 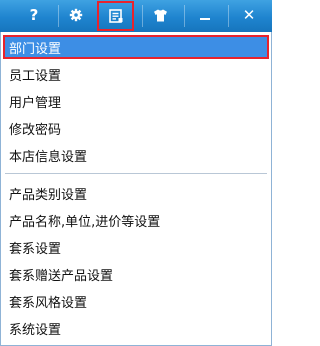 I want to click on title-bar: ? ✕, so click(x=136, y=16).